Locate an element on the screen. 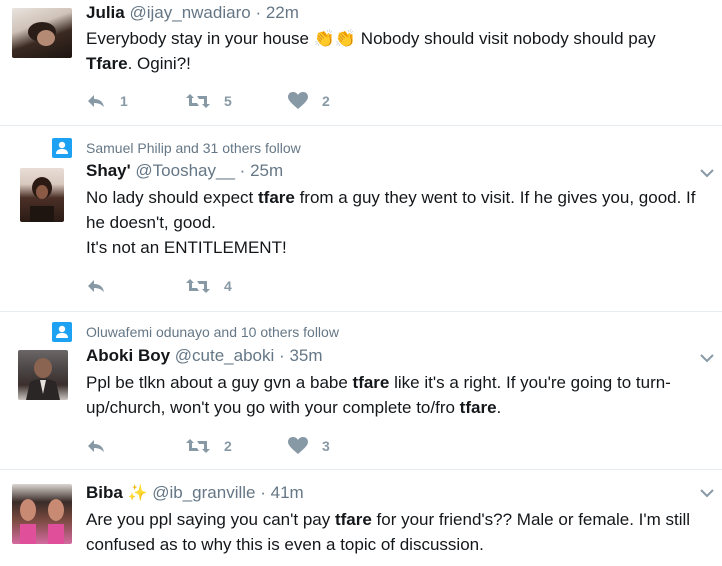 The image size is (722, 566). tweet-actions: 4 is located at coordinates (187, 286).